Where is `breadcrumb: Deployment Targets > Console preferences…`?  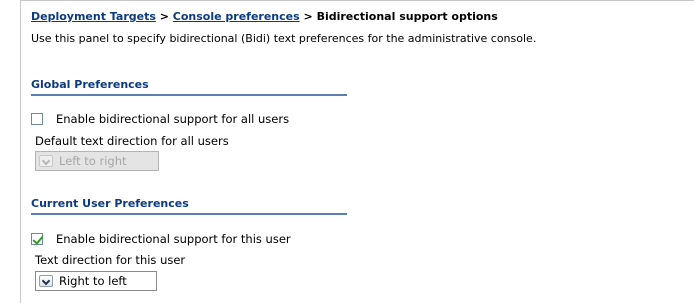 breadcrumb: Deployment Targets > Console preferences… is located at coordinates (264, 16).